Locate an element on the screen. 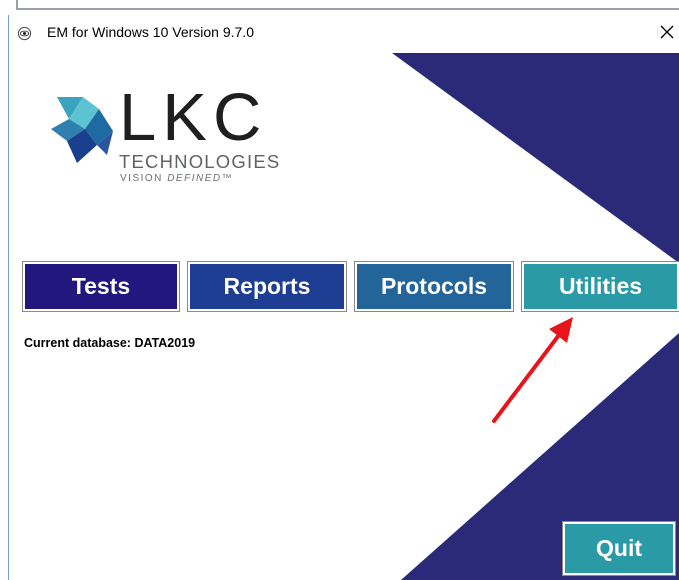 This screenshot has height=580, width=679. logo-tagline-trademark: ™ is located at coordinates (227, 178).